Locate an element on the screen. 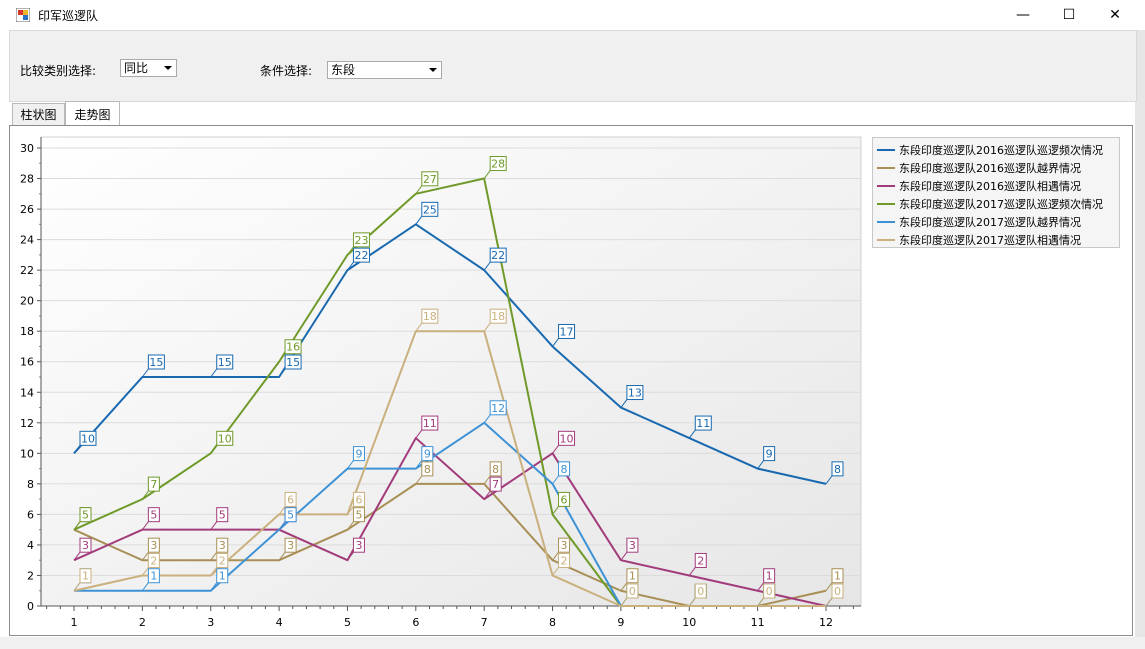  x-tick-label: 1 is located at coordinates (74, 622).